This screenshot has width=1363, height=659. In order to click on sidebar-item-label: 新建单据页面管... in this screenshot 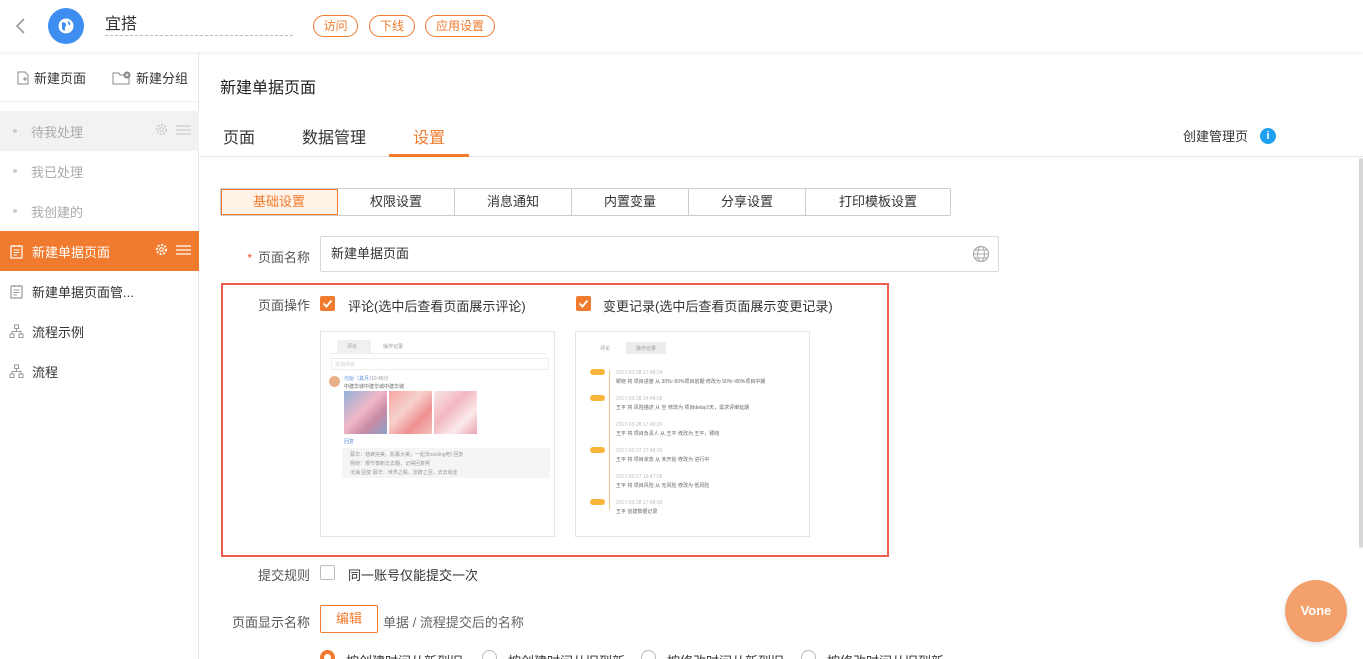, I will do `click(83, 292)`.